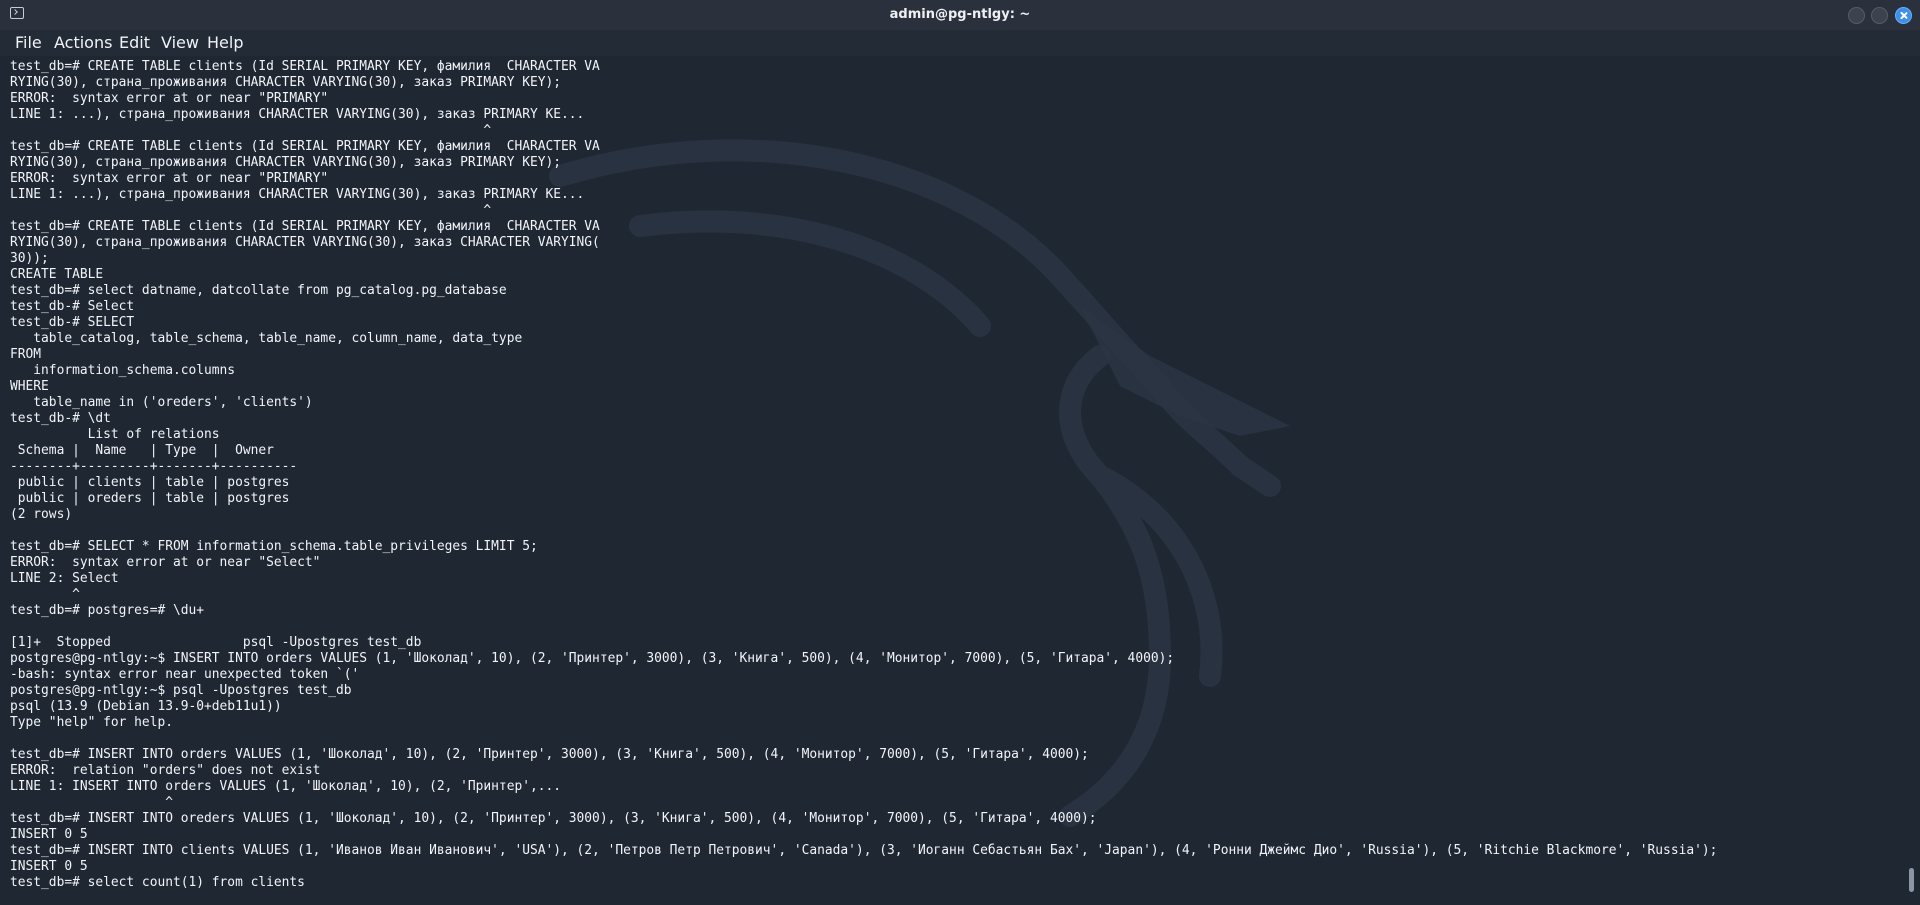  I want to click on minimize-icon, so click(1856, 15).